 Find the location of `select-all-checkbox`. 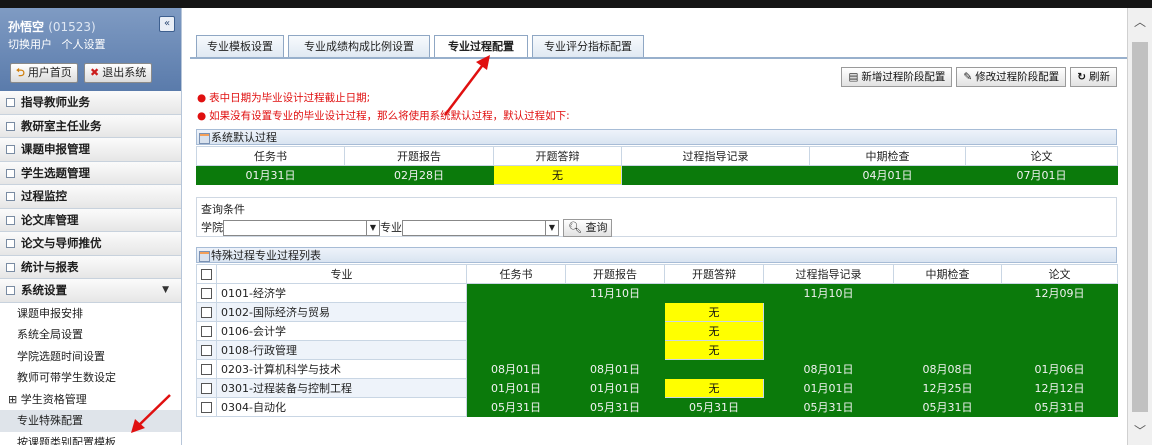

select-all-checkbox is located at coordinates (206, 274).